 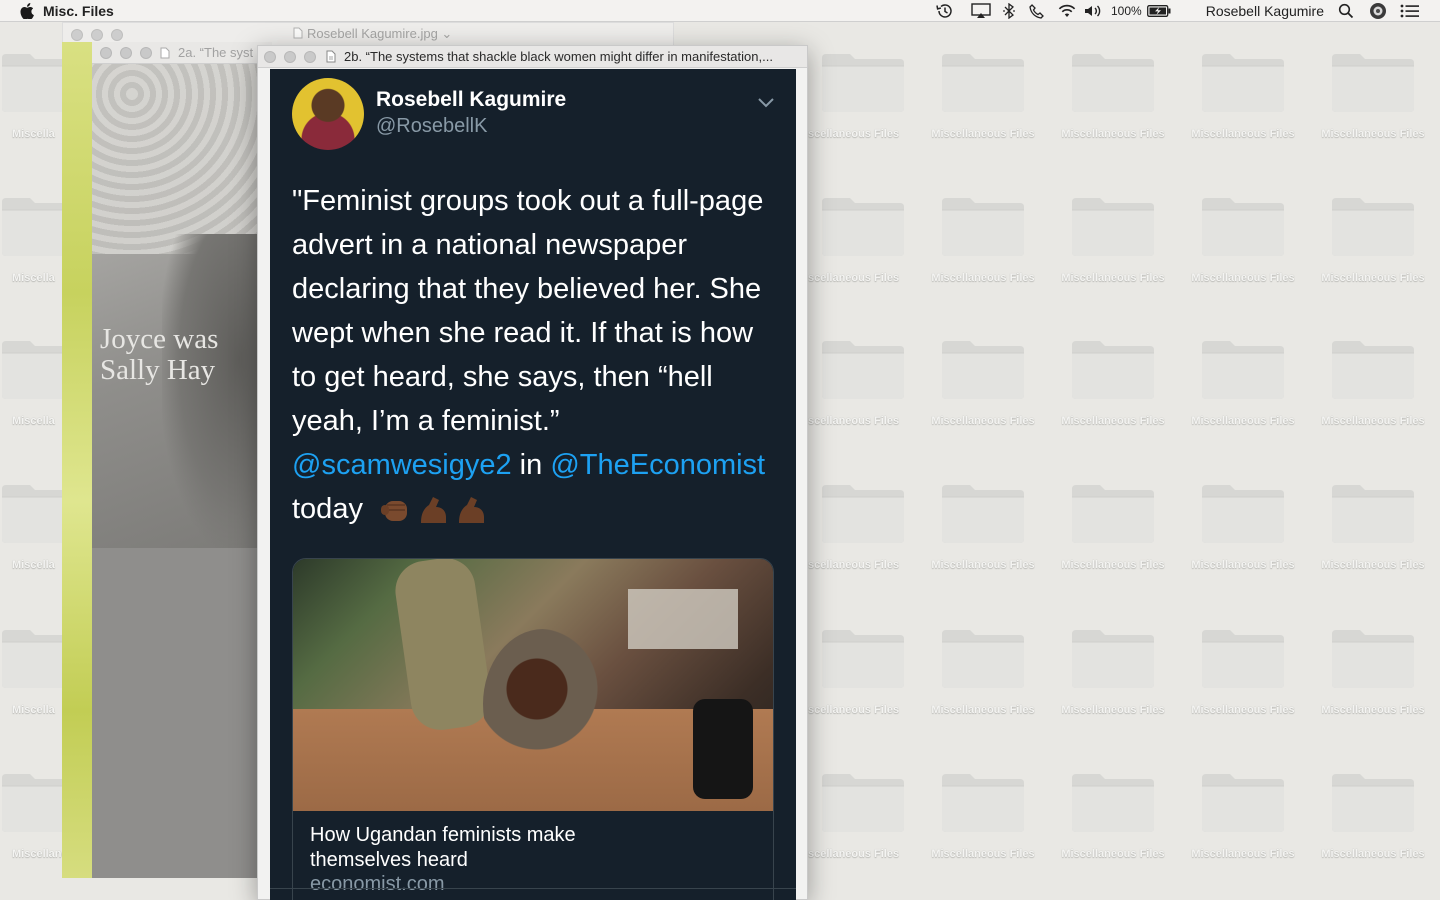 I want to click on battery-charging-icon, so click(x=1159, y=11).